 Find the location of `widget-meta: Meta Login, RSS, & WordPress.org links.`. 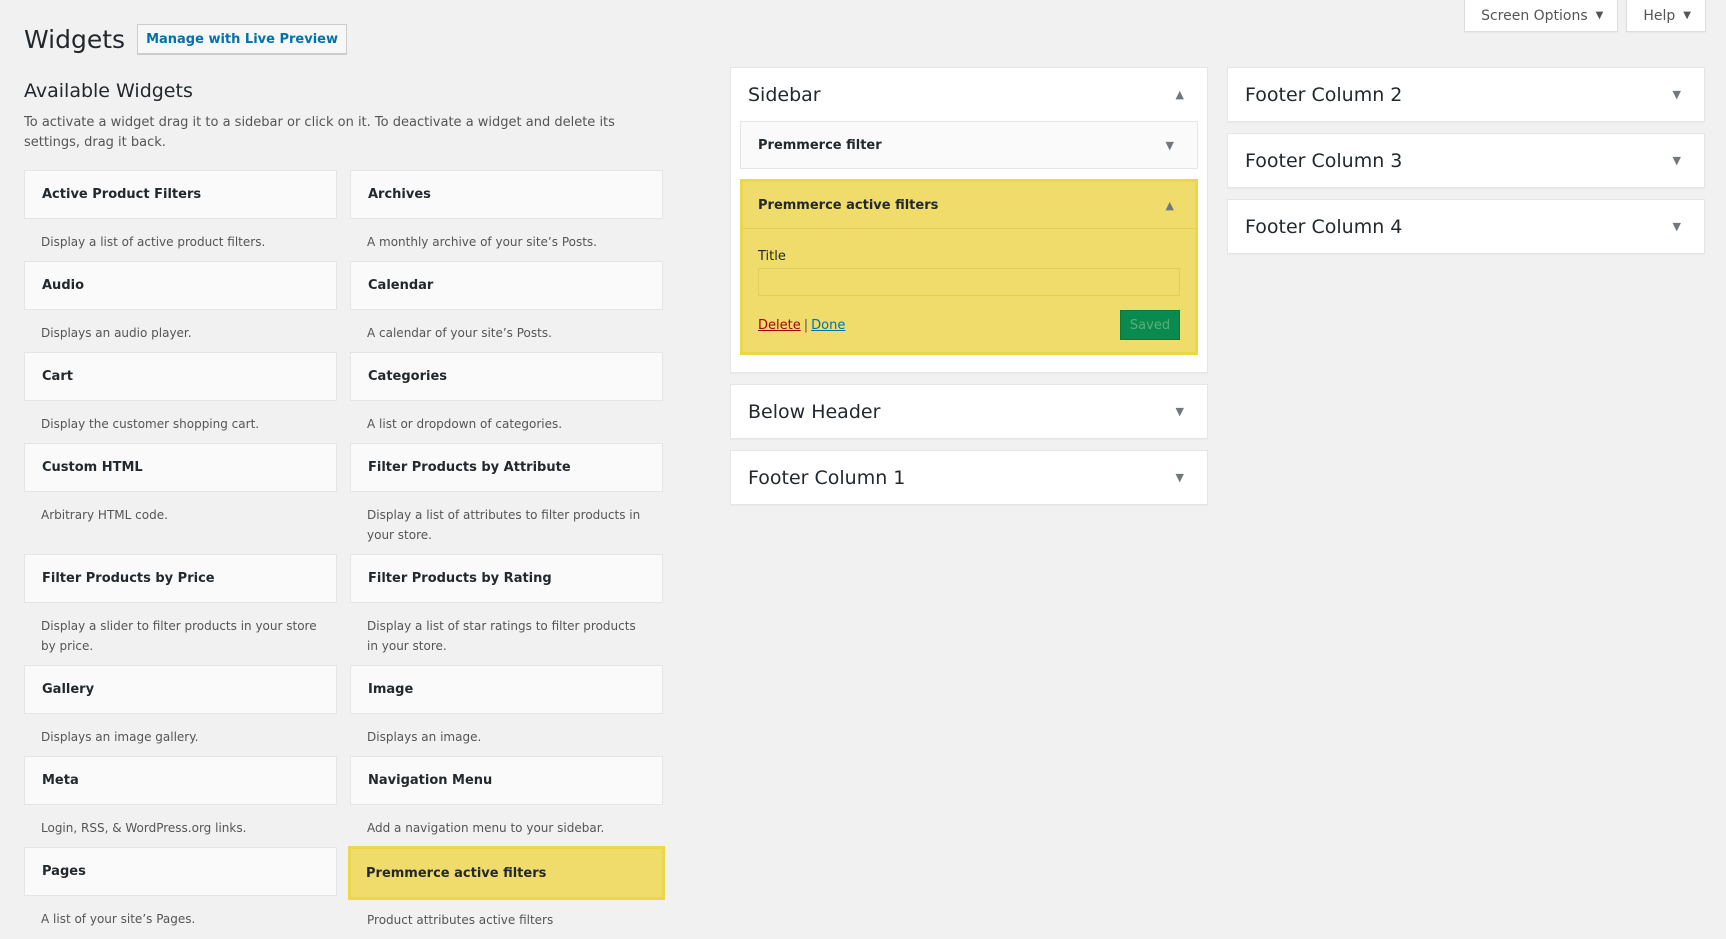

widget-meta: Meta Login, RSS, & WordPress.org links. is located at coordinates (180, 797).